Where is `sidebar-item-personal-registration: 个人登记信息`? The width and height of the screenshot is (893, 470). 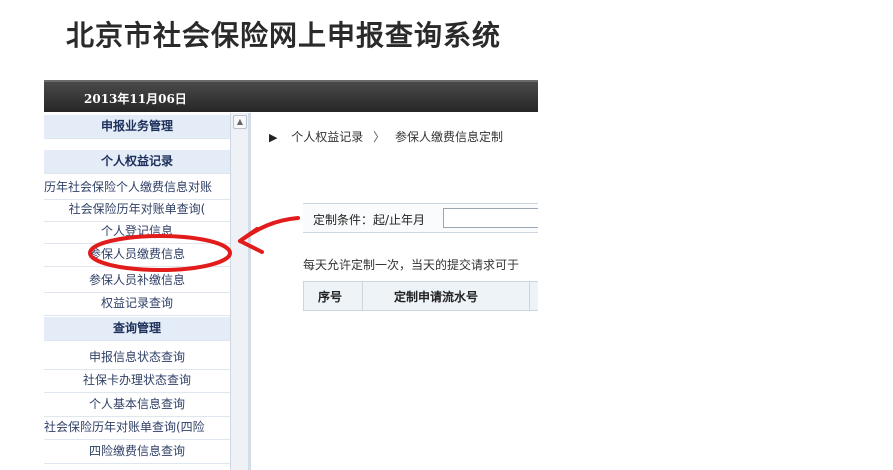
sidebar-item-personal-registration: 个人登记信息 is located at coordinates (137, 232).